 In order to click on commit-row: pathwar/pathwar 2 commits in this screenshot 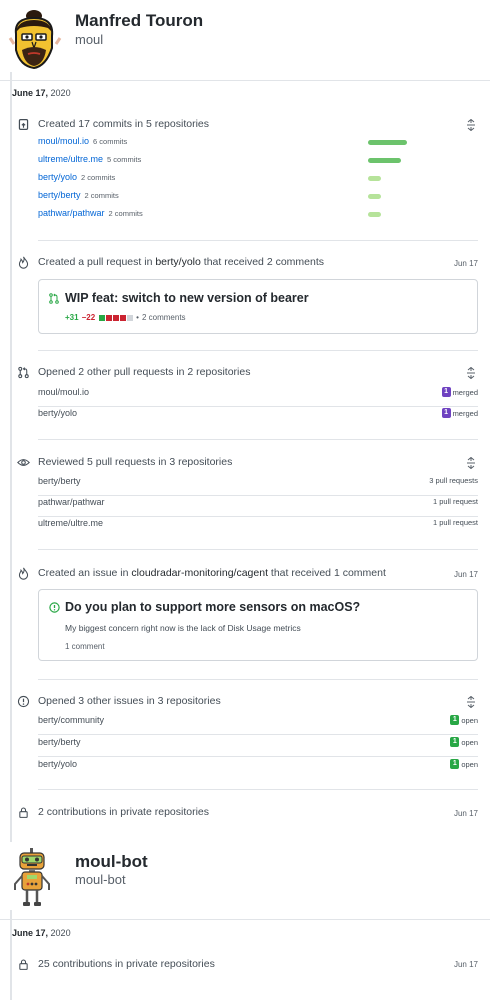, I will do `click(258, 215)`.